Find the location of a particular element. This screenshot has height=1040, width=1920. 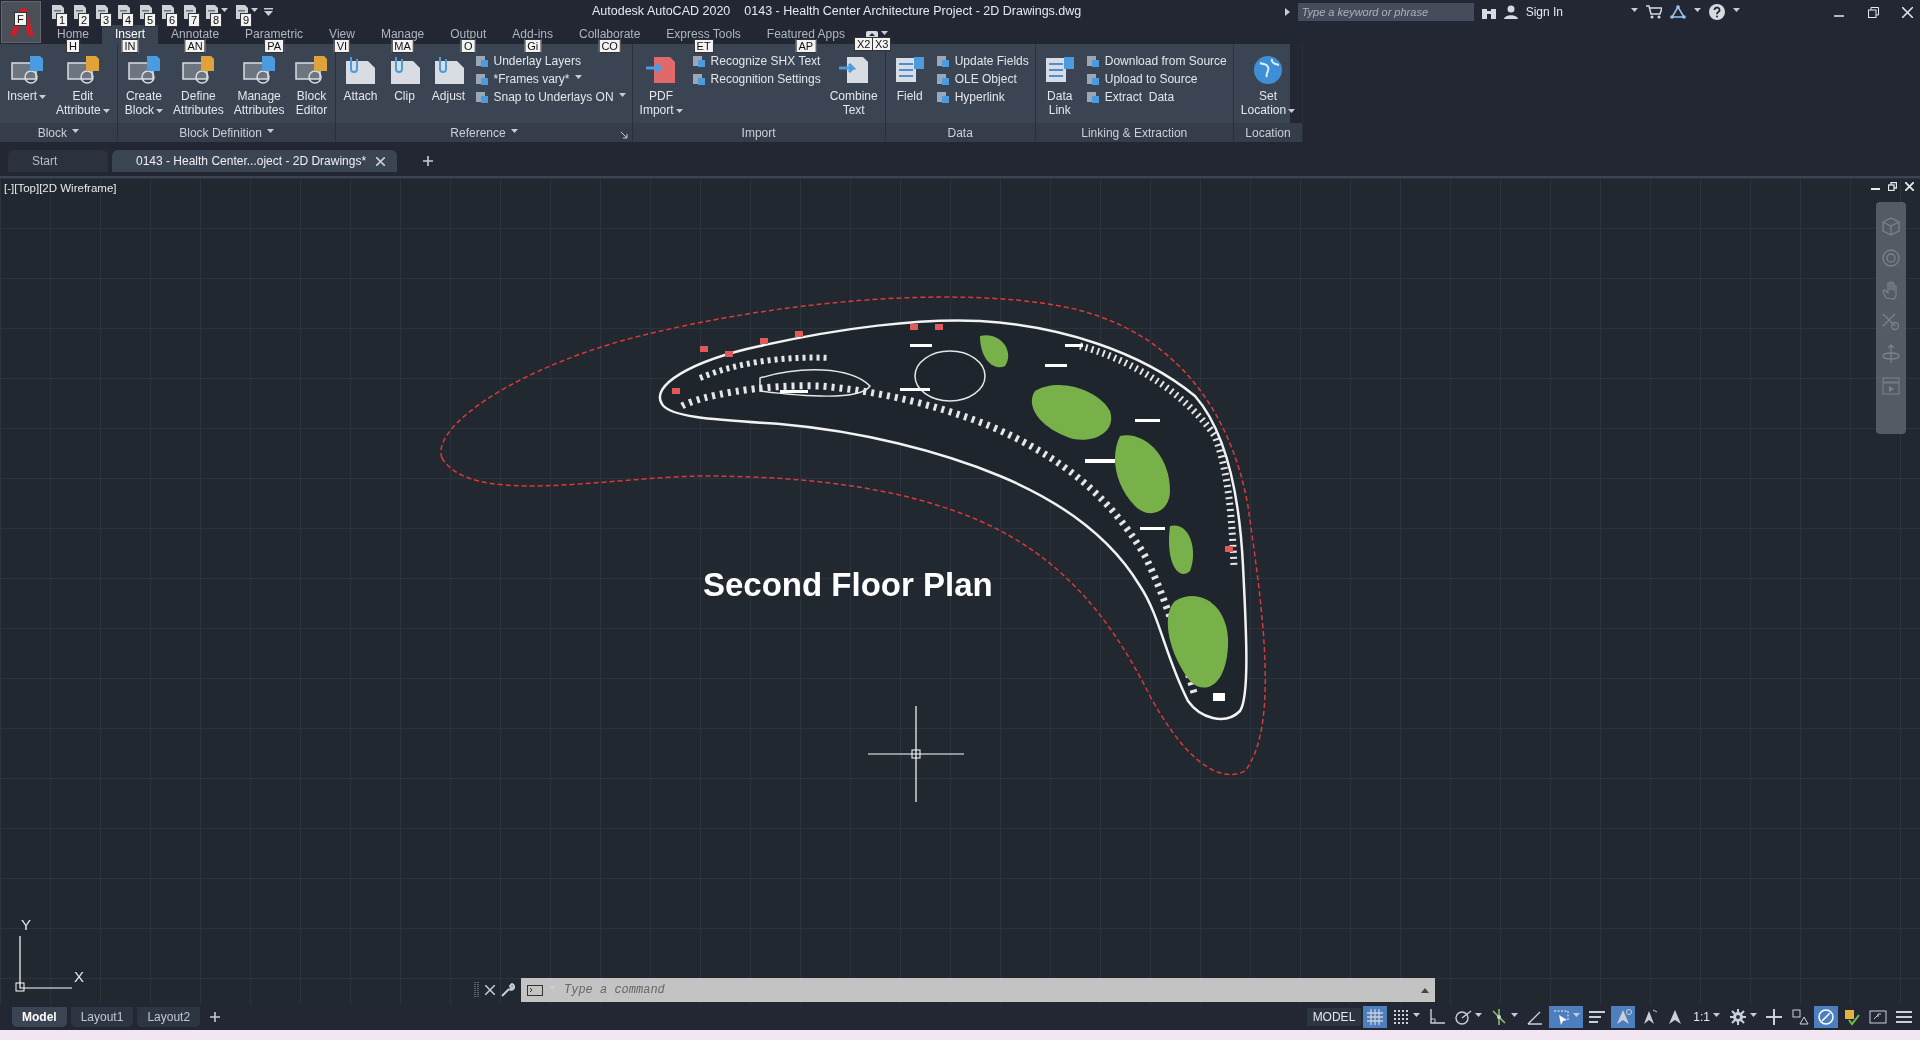

user-icon is located at coordinates (1510, 12).